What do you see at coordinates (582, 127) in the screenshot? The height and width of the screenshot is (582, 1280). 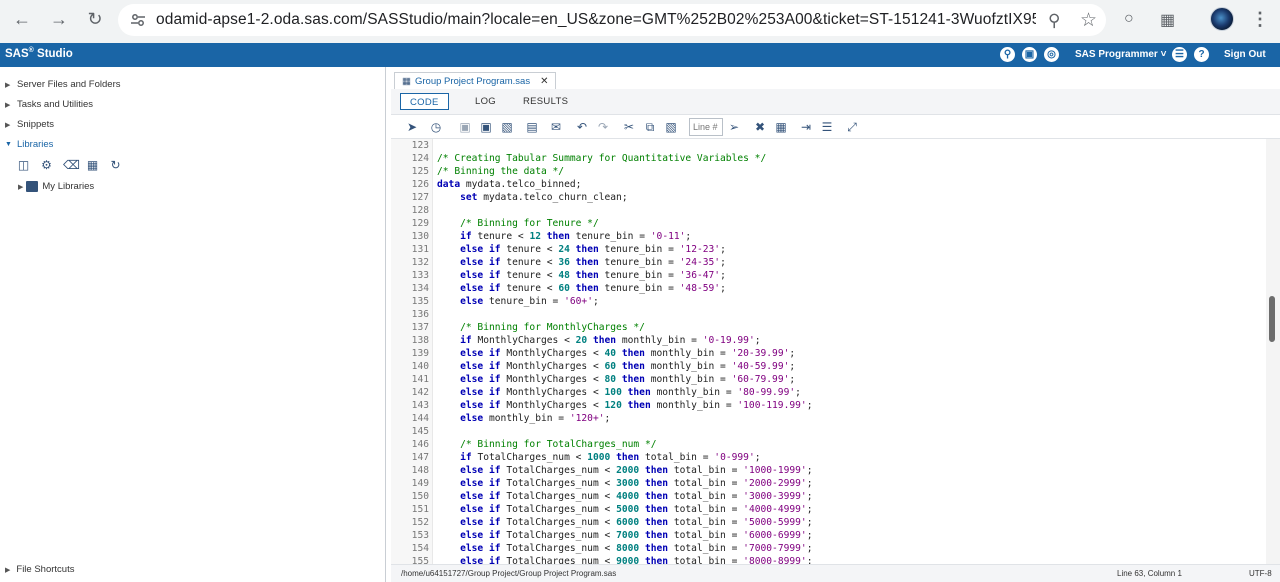 I see `undo-icon: ↶` at bounding box center [582, 127].